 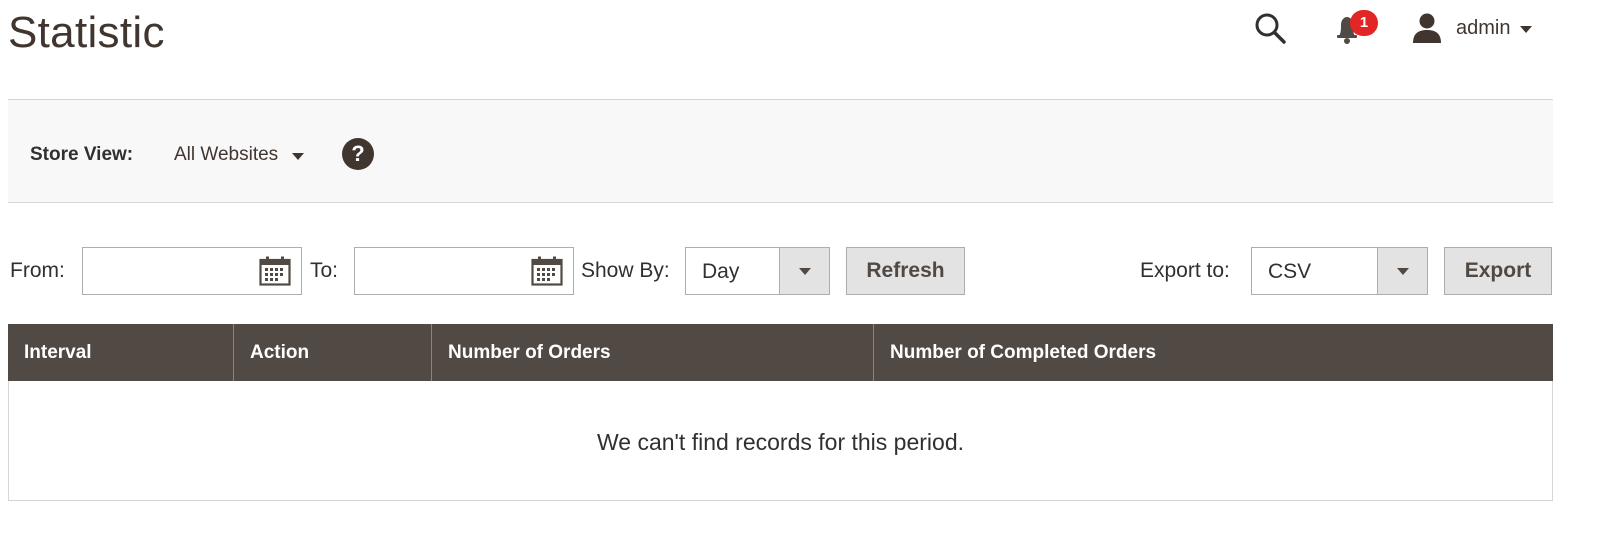 What do you see at coordinates (1290, 271) in the screenshot?
I see `export-format-value: CSV` at bounding box center [1290, 271].